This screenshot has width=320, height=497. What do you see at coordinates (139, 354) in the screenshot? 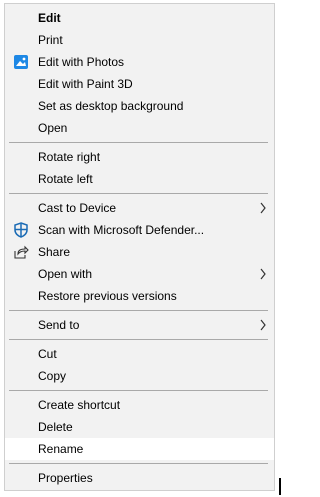
I see `menu-item-cut: Cut` at bounding box center [139, 354].